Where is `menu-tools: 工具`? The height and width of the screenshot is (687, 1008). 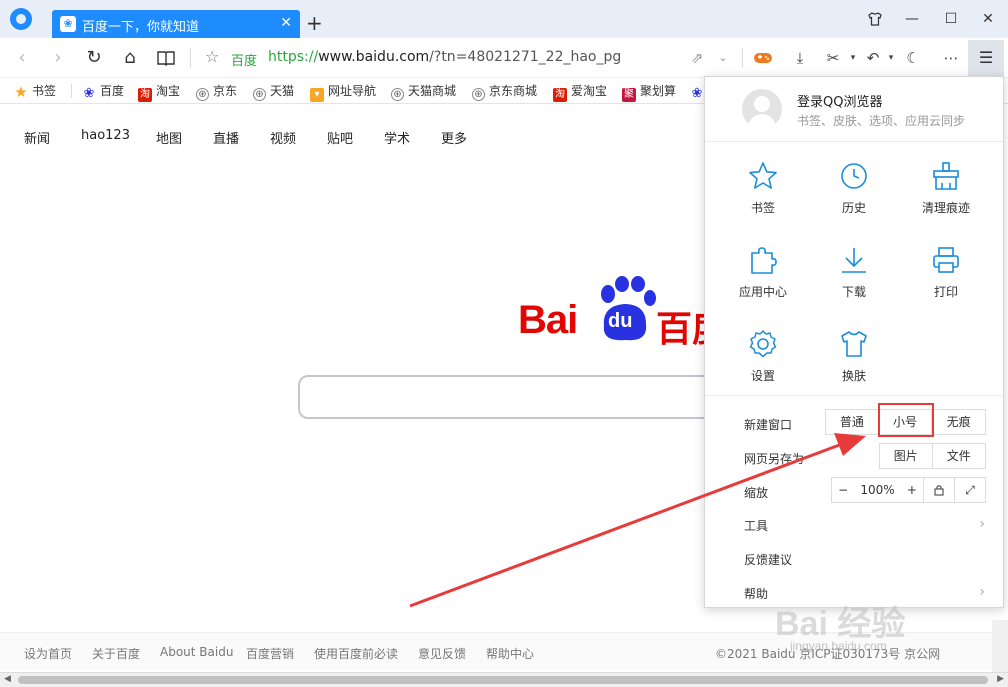 menu-tools: 工具 is located at coordinates (756, 525).